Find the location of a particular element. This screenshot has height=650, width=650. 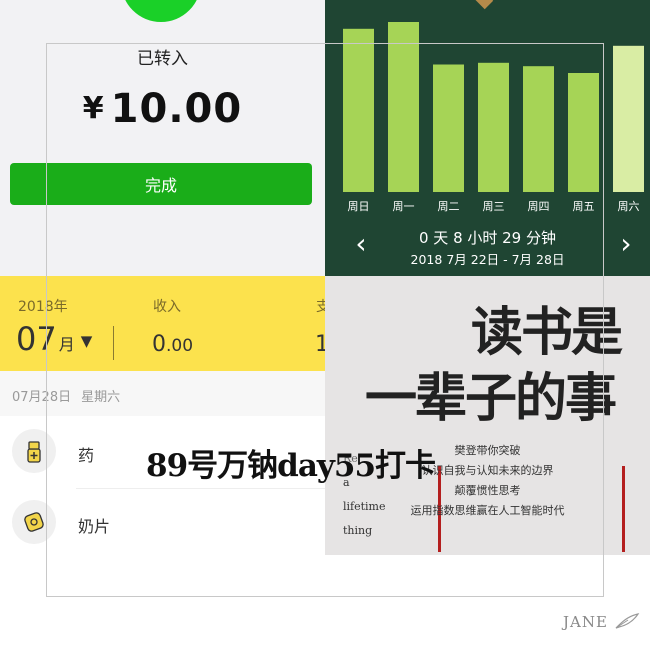

brand-name: JANE is located at coordinates (585, 622).